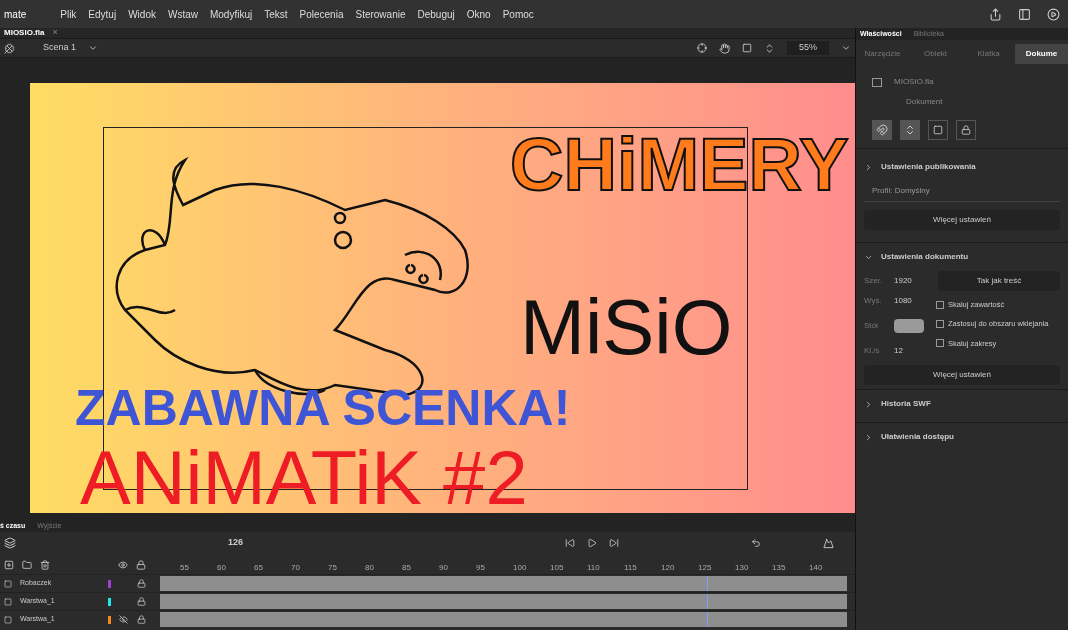 The image size is (1068, 630). Describe the element at coordinates (917, 437) in the screenshot. I see `section-title: Ułatwienia dostępu` at that location.